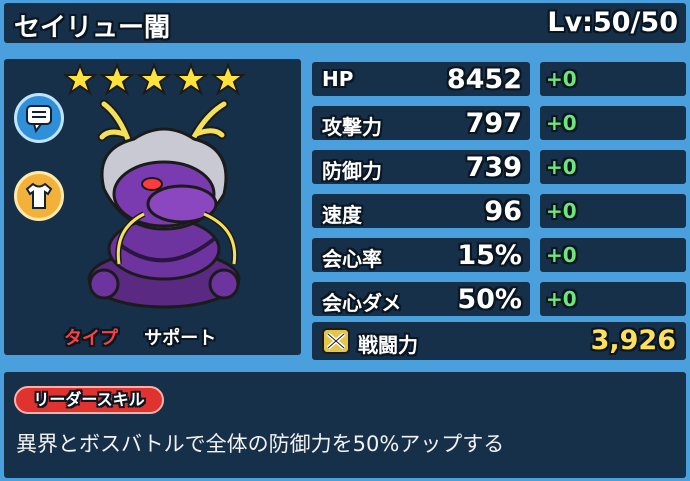  Describe the element at coordinates (180, 338) in the screenshot. I see `type-value: サポート` at that location.